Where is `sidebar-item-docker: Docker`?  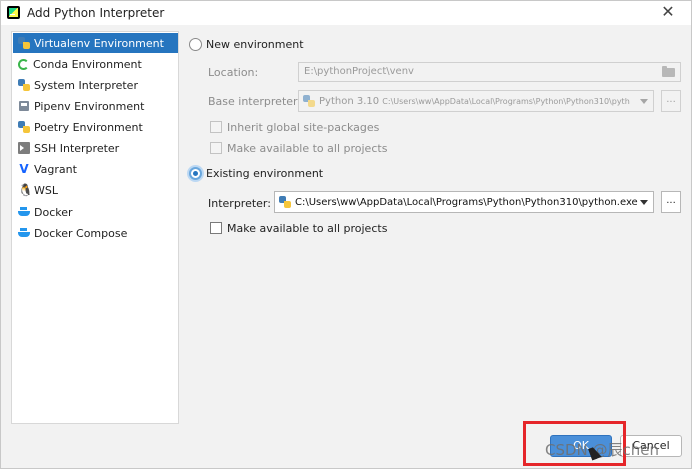
sidebar-item-docker: Docker is located at coordinates (95, 212).